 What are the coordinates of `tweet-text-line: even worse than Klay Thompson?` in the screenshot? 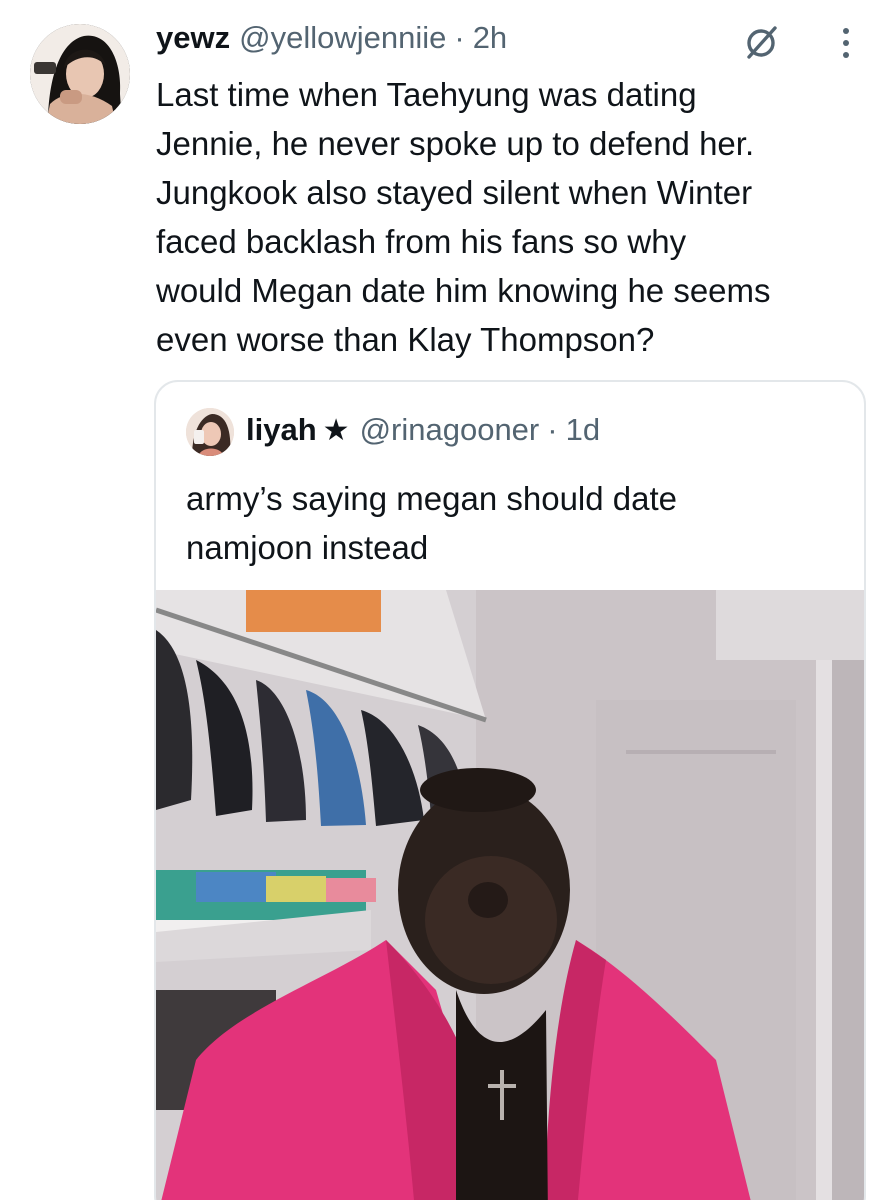 It's located at (405, 339).